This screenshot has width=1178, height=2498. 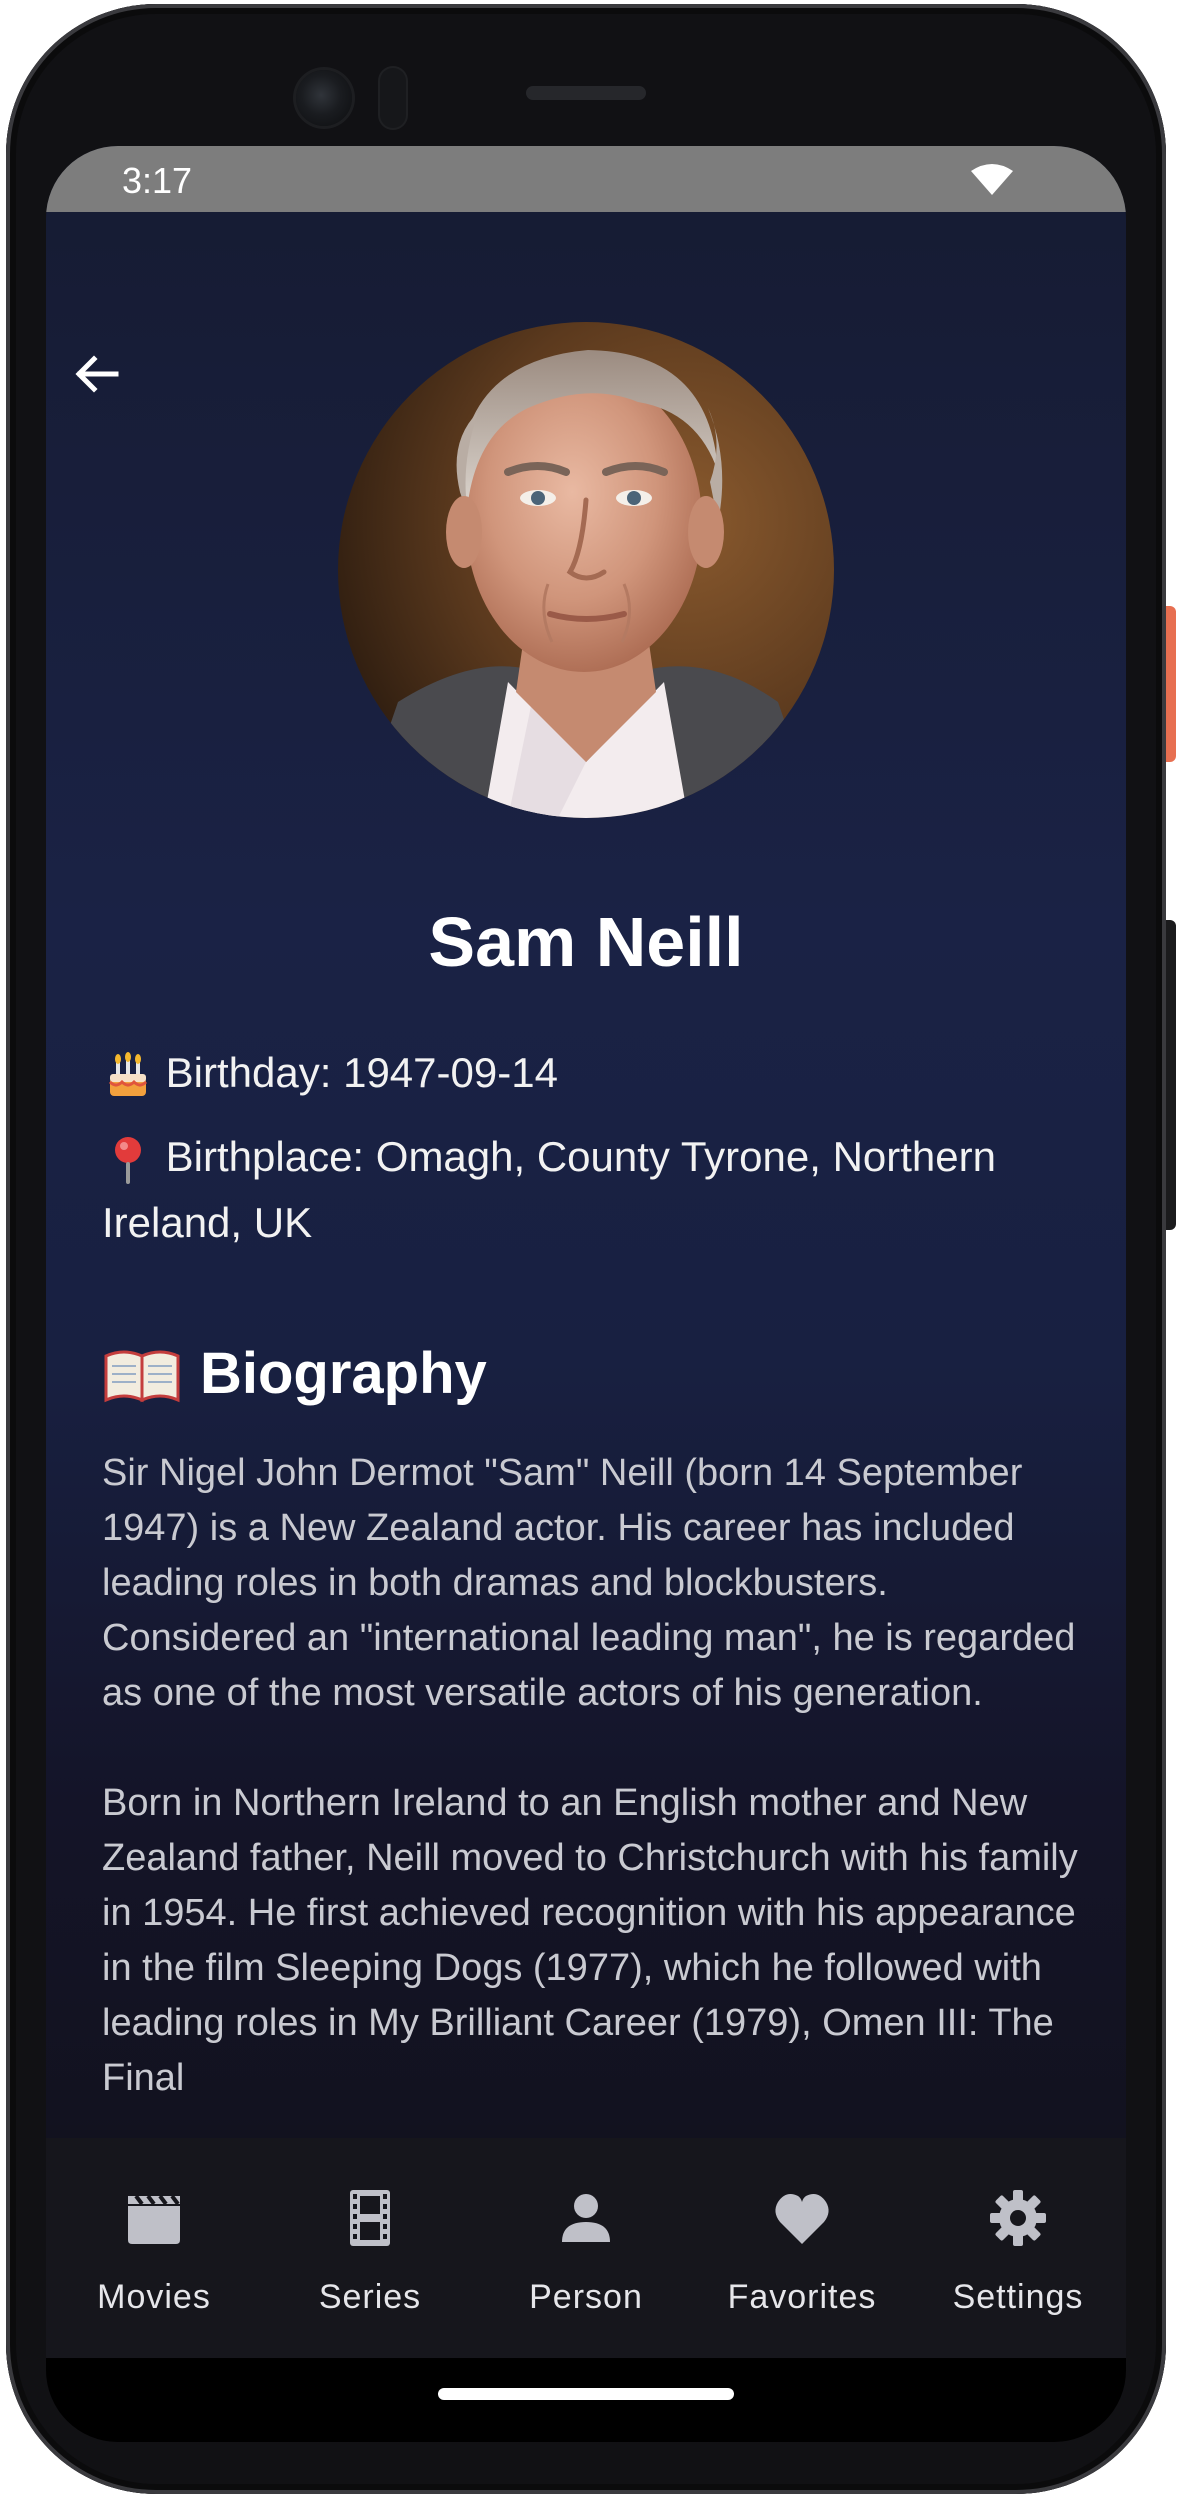 I want to click on proximity-sensor, so click(x=393, y=98).